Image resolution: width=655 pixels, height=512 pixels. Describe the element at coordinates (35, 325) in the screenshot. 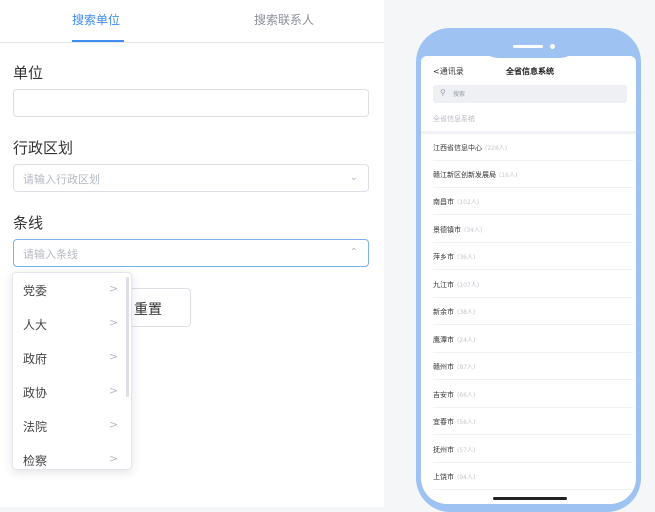

I see `dropdown-item-label: 人大` at that location.